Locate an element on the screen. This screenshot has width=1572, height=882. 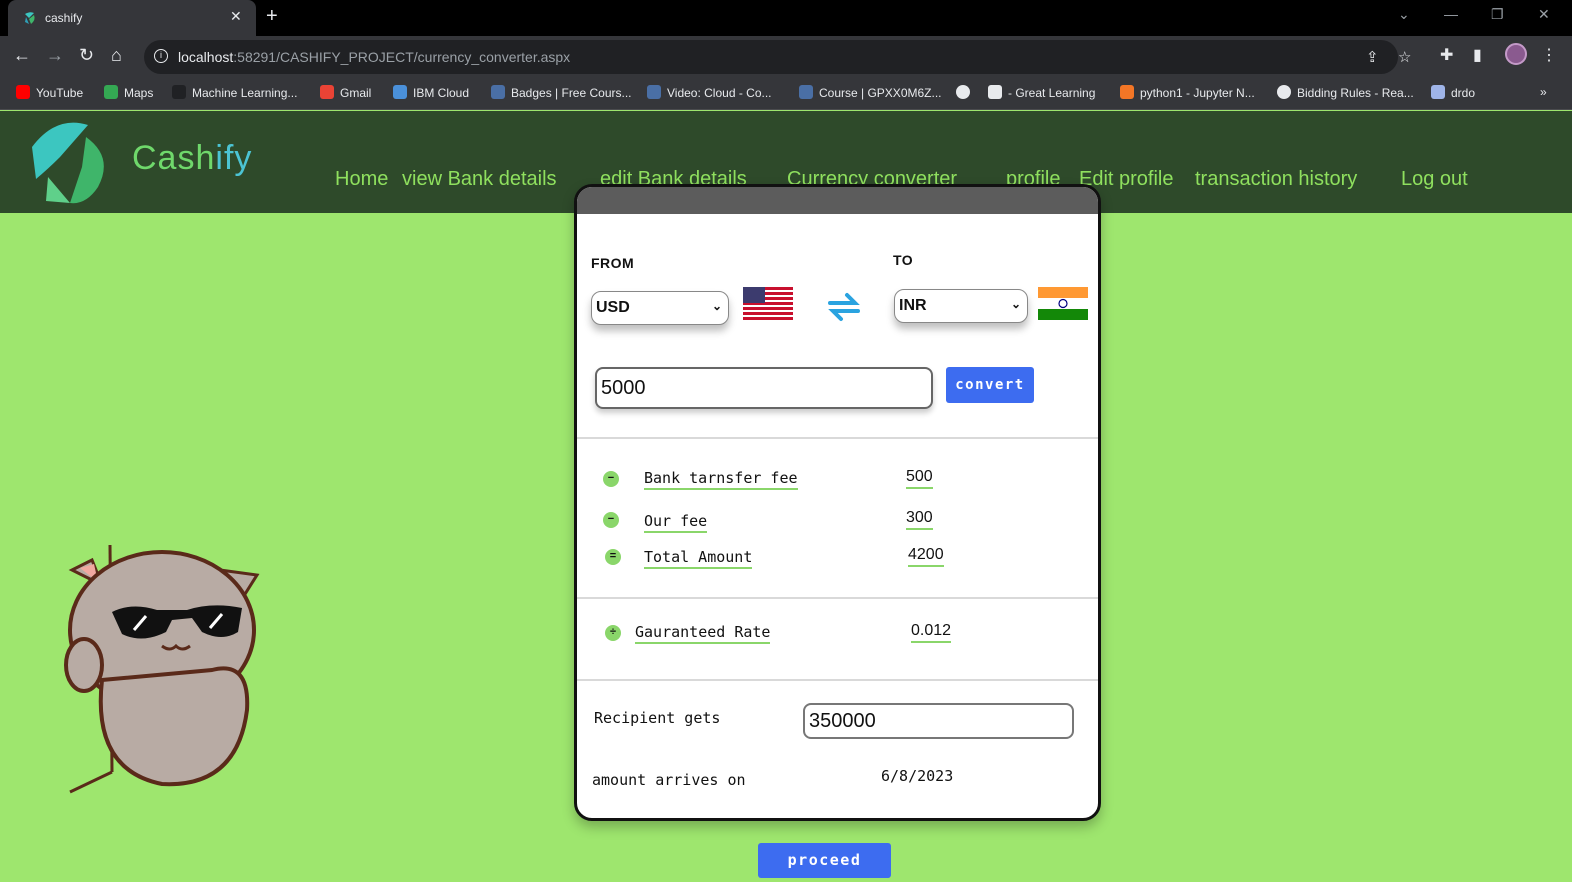
reload-icon: ↻ is located at coordinates (86, 55).